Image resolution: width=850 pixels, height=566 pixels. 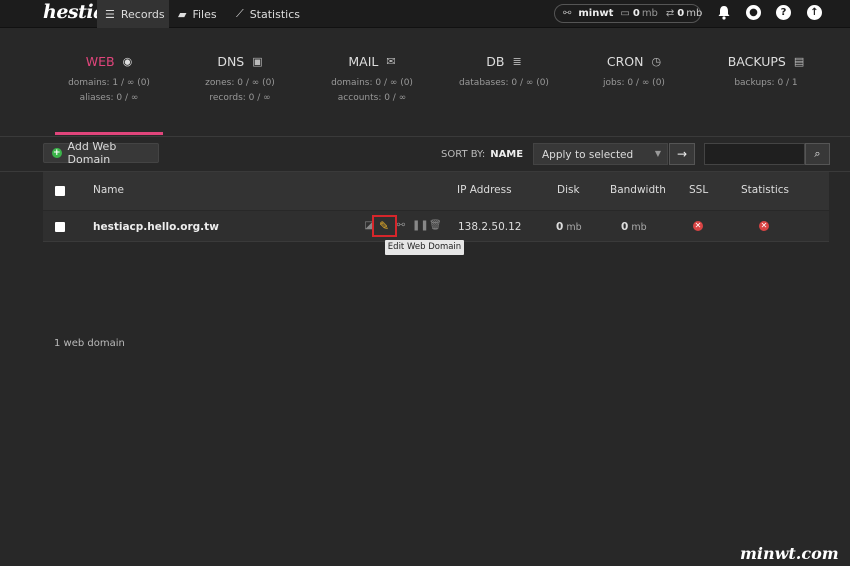 I want to click on col-name: Name, so click(x=108, y=190).